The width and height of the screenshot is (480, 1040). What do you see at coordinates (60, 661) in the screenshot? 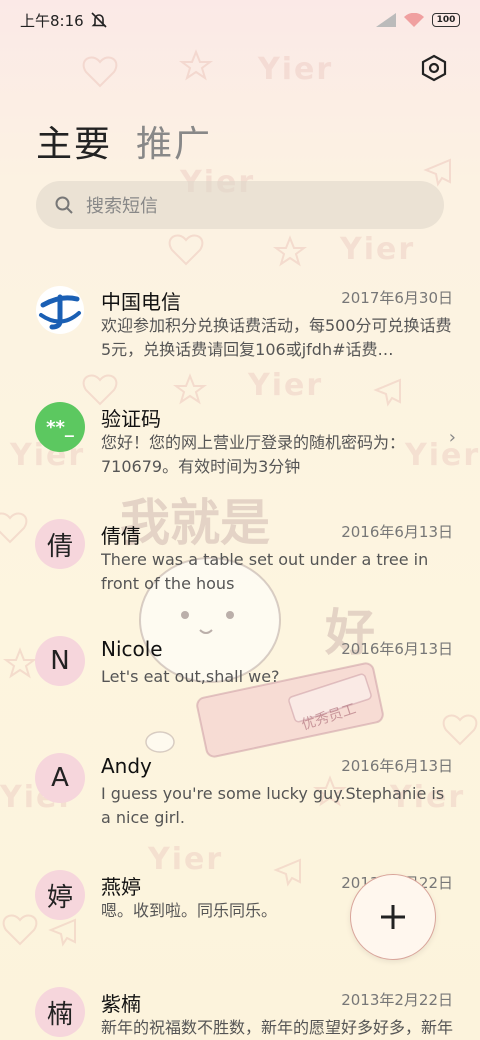
I see `avatar: N` at bounding box center [60, 661].